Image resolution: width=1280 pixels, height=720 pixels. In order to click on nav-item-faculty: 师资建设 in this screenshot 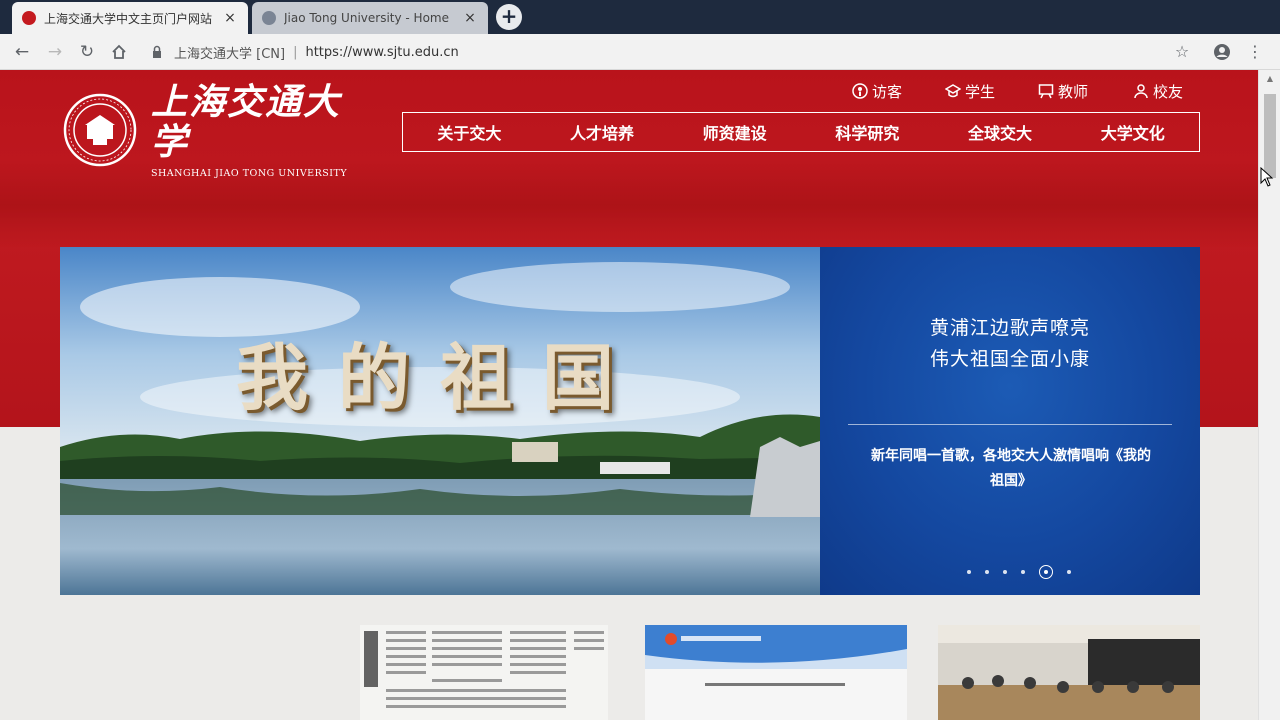, I will do `click(734, 132)`.